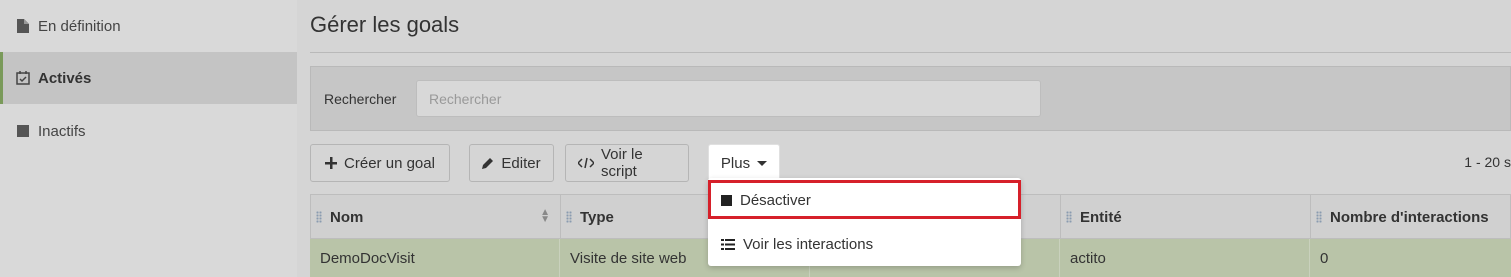  I want to click on view-script-button: Voir le script, so click(627, 163).